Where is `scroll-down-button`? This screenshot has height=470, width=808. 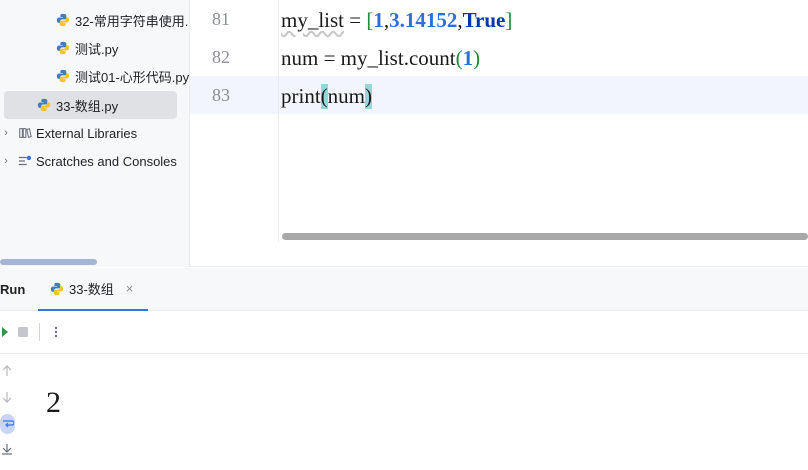
scroll-down-button is located at coordinates (7, 397).